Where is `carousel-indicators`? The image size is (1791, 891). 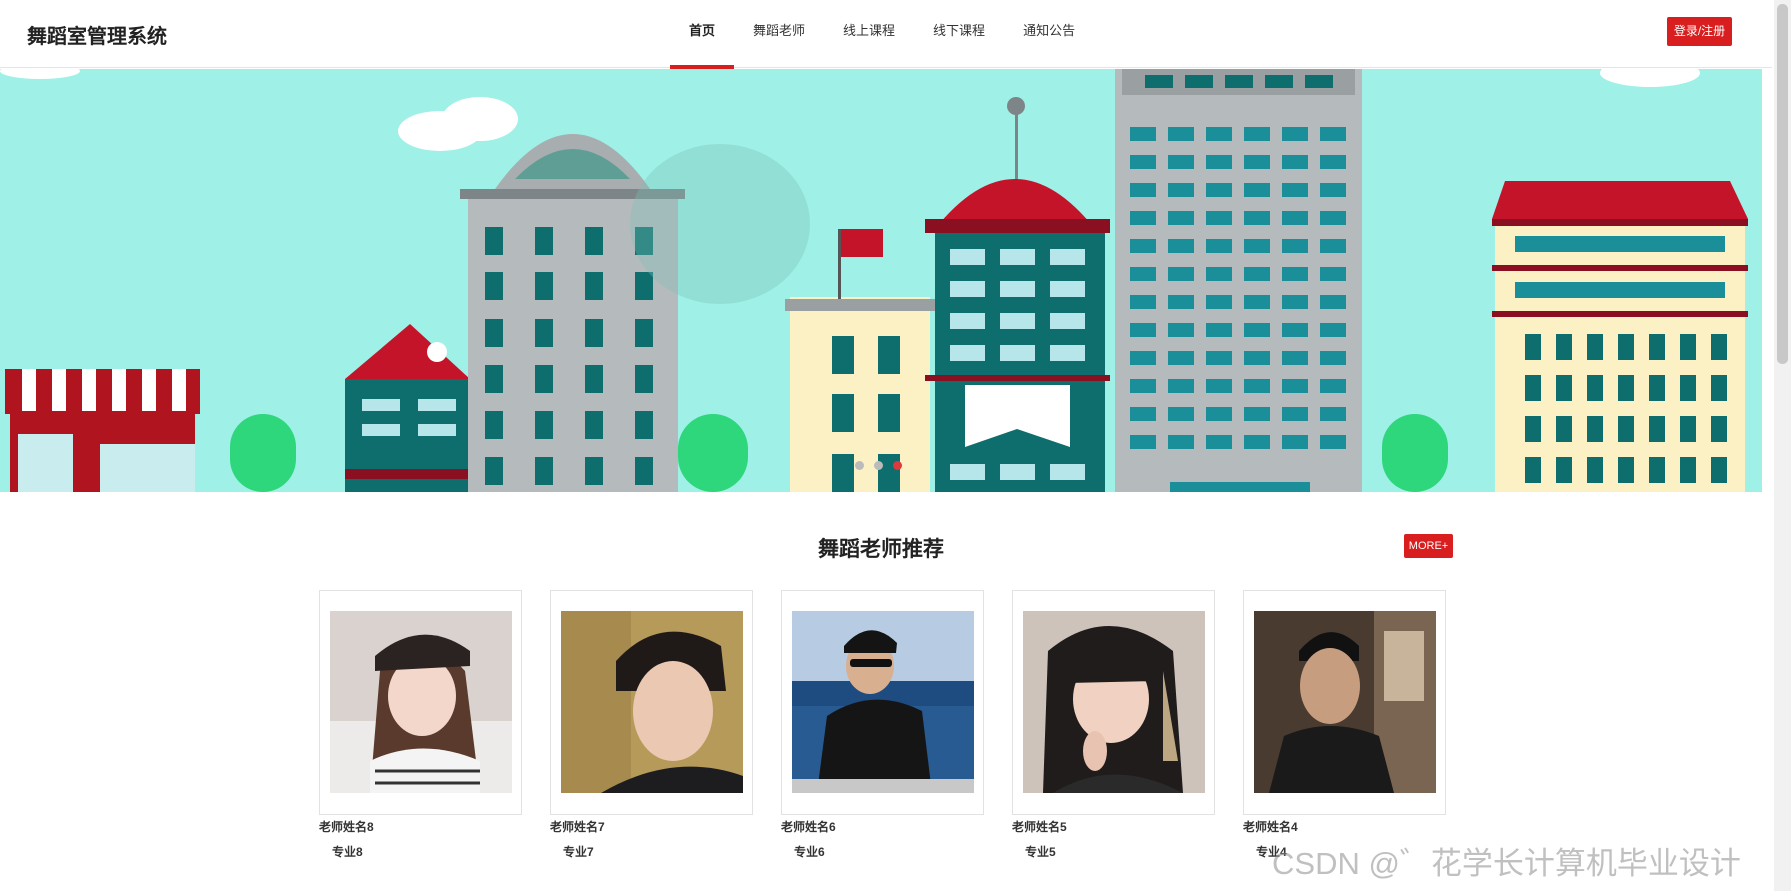 carousel-indicators is located at coordinates (878, 465).